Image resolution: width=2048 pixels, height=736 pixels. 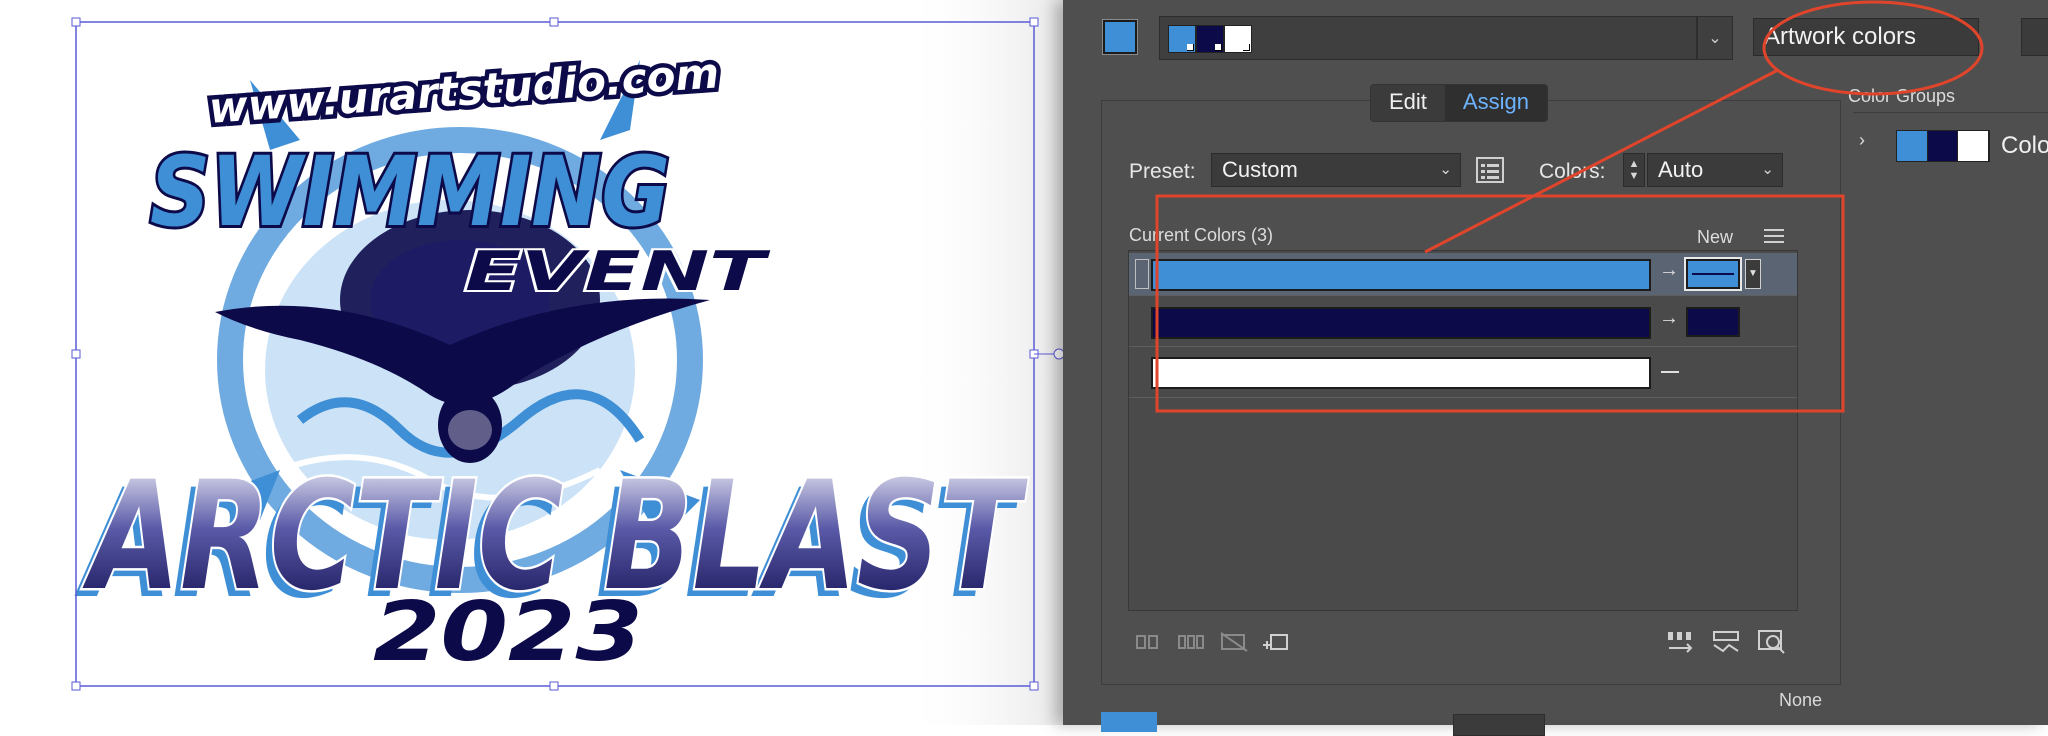 I want to click on bottom-swatch, so click(x=1129, y=722).